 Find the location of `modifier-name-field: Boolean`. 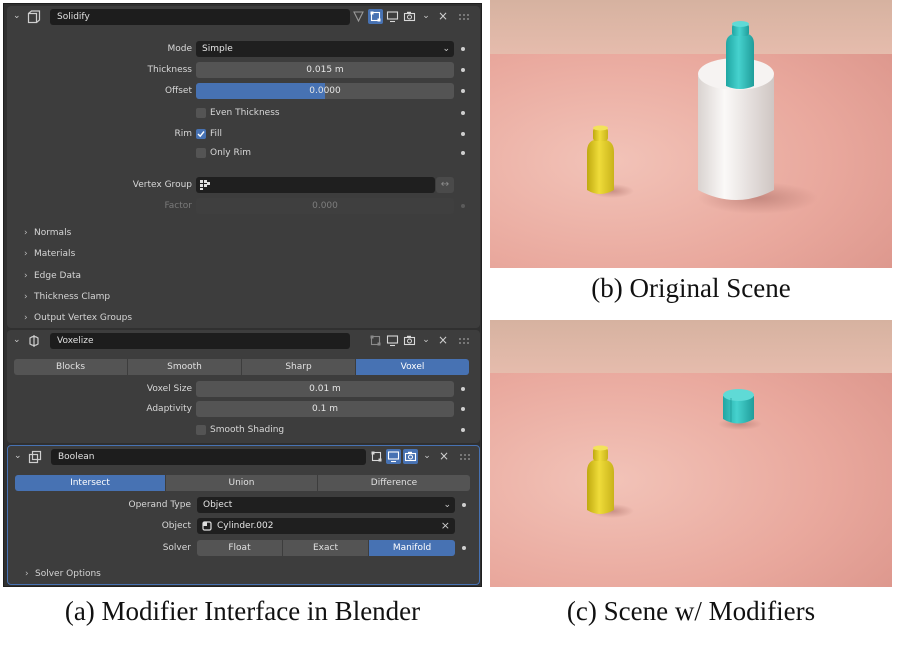

modifier-name-field: Boolean is located at coordinates (208, 457).